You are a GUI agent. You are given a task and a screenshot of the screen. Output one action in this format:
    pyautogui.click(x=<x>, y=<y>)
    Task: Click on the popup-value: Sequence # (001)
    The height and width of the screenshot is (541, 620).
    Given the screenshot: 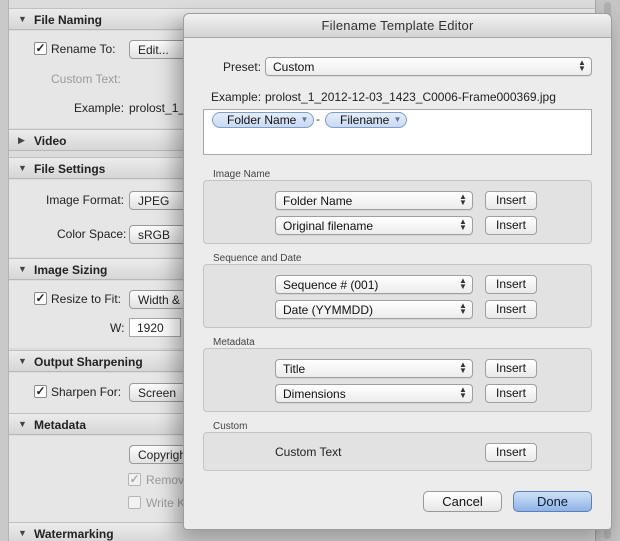 What is the action you would take?
    pyautogui.click(x=331, y=285)
    